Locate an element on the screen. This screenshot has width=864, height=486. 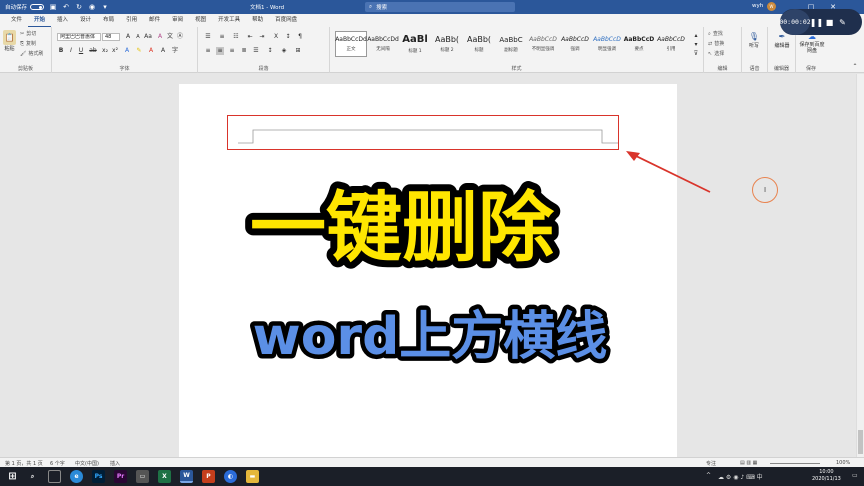
redo-icon: ↻ is located at coordinates (79, 7).